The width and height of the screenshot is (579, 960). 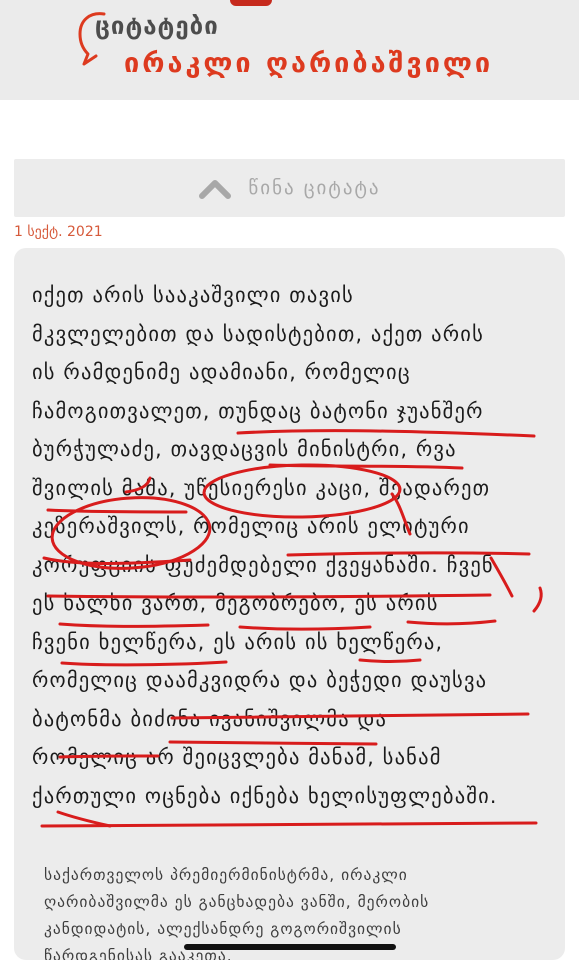 What do you see at coordinates (260, 680) in the screenshot?
I see `quote-line: რომელიც დაამკვიდრა და ბეჭედი დაუსვა` at bounding box center [260, 680].